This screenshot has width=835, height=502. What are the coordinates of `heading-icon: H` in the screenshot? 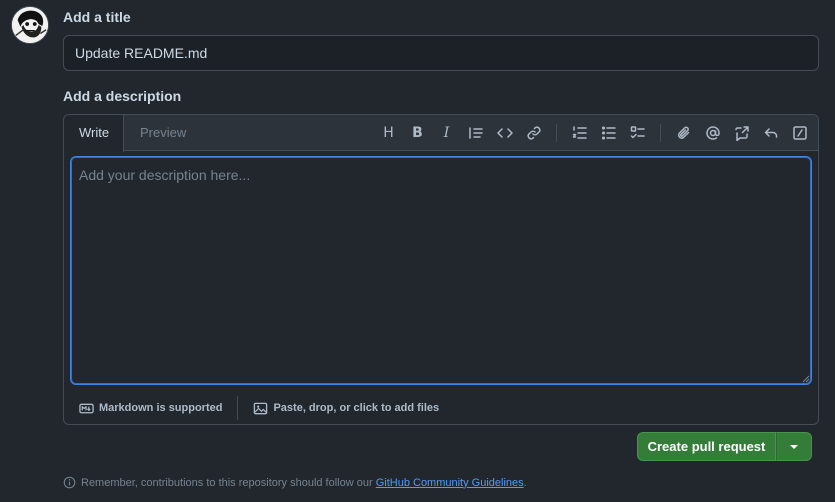 It's located at (388, 133).